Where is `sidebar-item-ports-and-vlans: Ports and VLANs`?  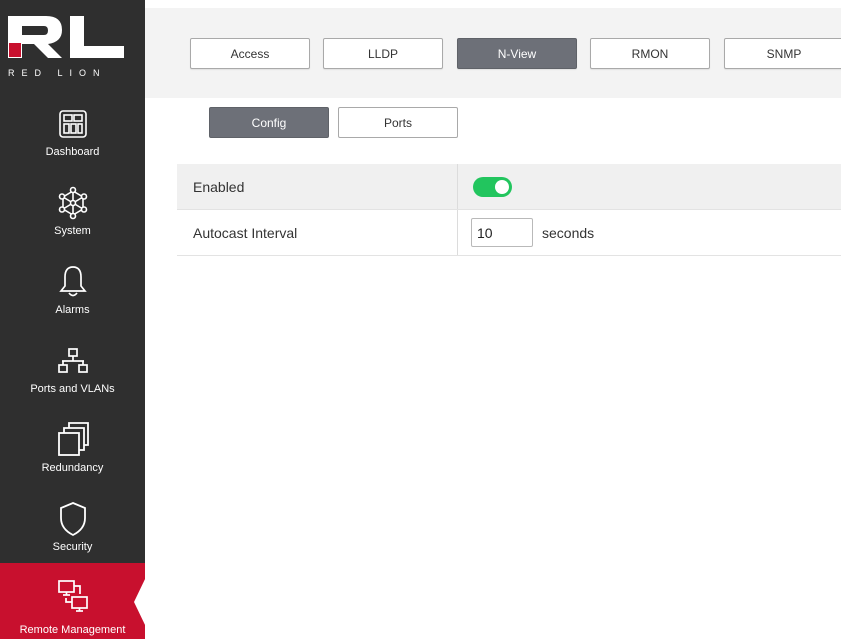 sidebar-item-ports-and-vlans: Ports and VLANs is located at coordinates (72, 378).